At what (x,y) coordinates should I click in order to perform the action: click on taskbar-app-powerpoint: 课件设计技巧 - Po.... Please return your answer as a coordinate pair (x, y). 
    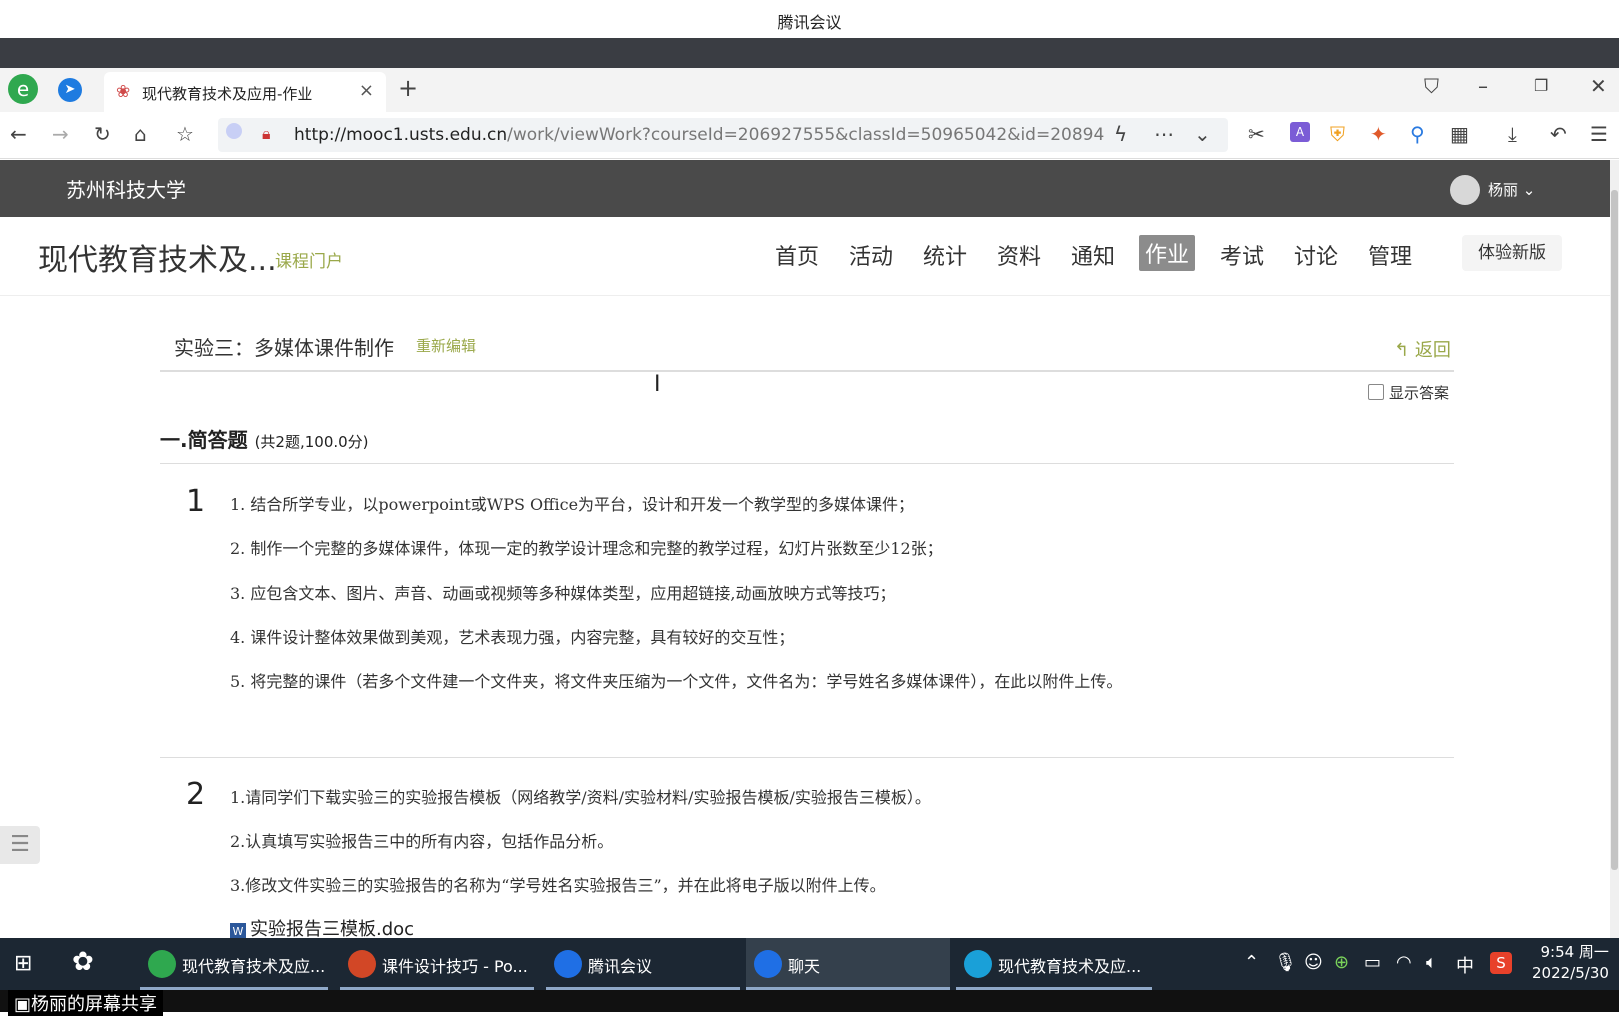
    Looking at the image, I should click on (437, 964).